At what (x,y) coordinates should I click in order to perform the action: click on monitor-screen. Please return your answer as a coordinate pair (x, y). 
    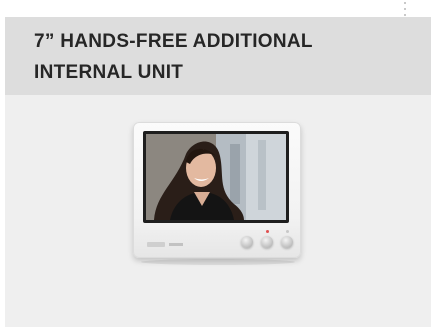
    Looking at the image, I should click on (216, 177).